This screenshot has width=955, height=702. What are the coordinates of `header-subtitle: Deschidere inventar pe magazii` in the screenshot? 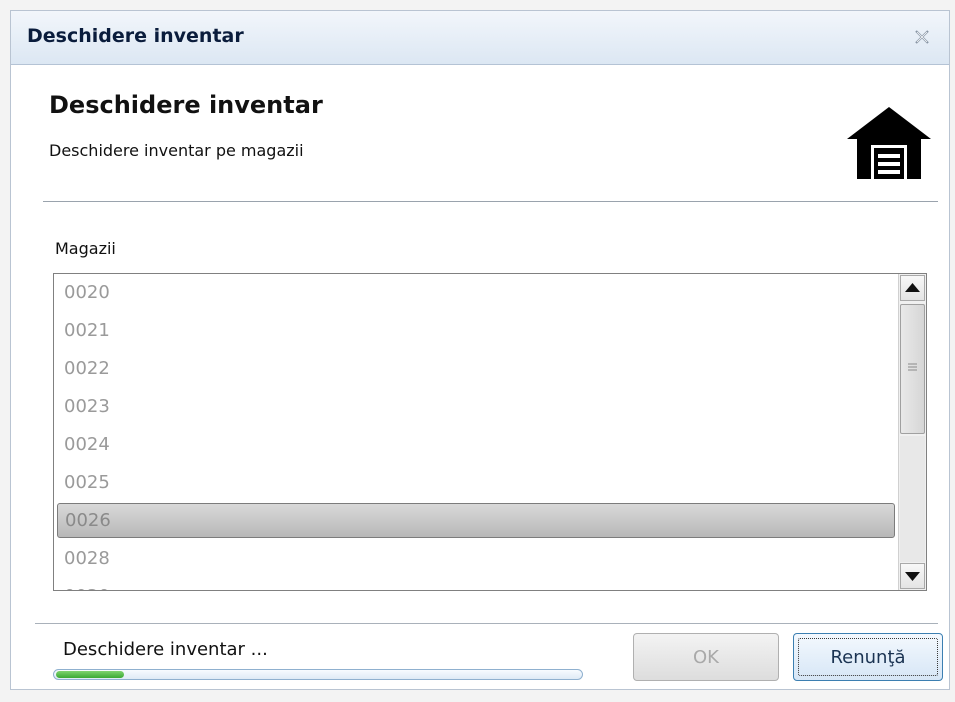 It's located at (176, 150).